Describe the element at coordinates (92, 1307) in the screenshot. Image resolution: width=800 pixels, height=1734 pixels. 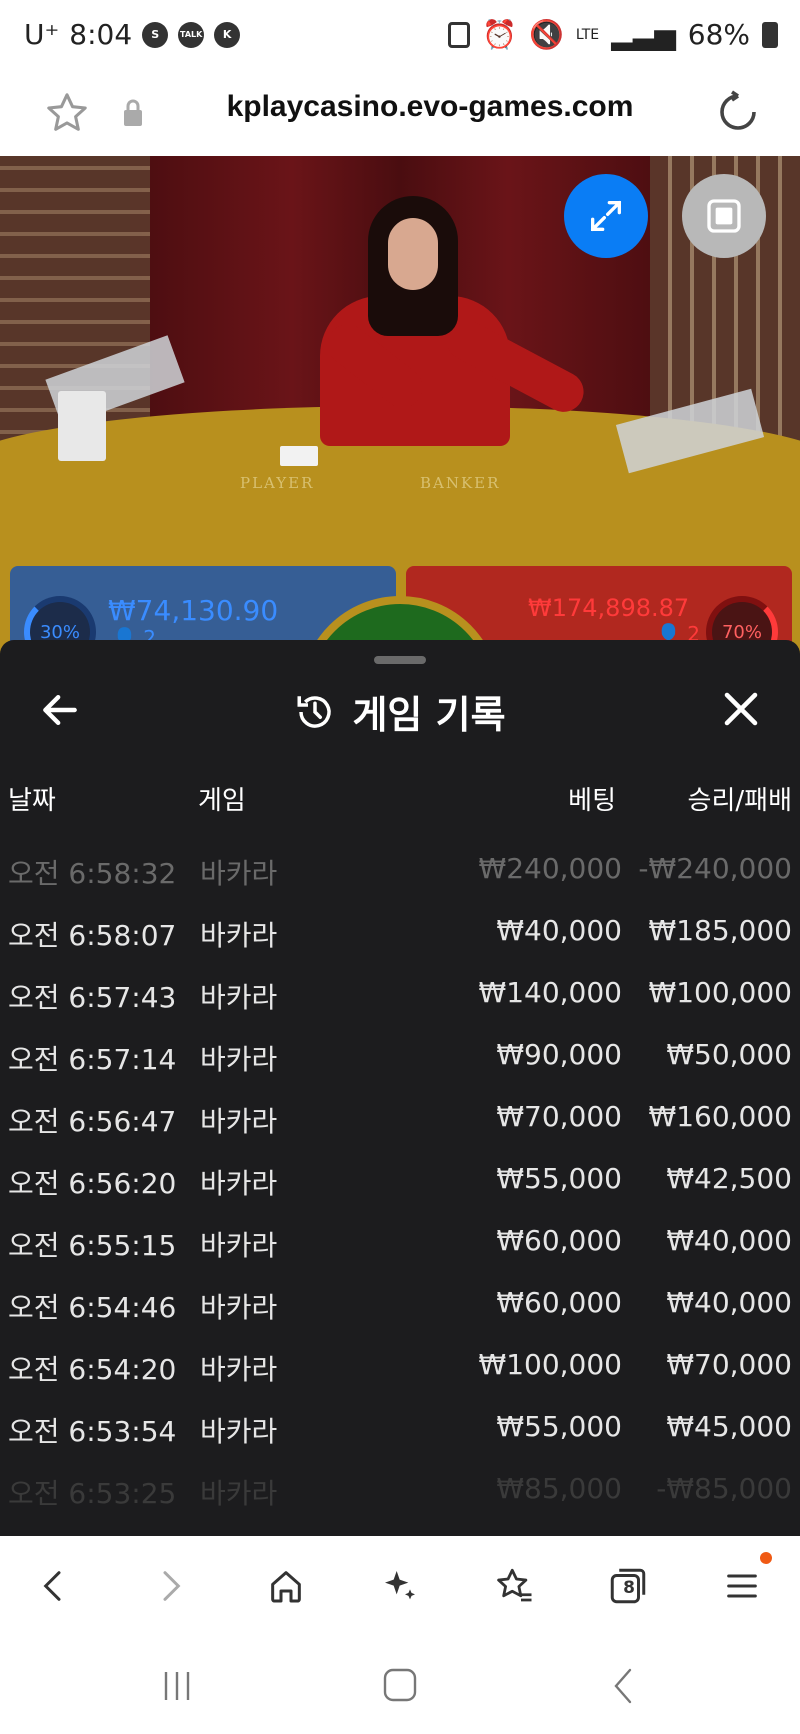
I see `row-date: 오전 6:54:46` at that location.